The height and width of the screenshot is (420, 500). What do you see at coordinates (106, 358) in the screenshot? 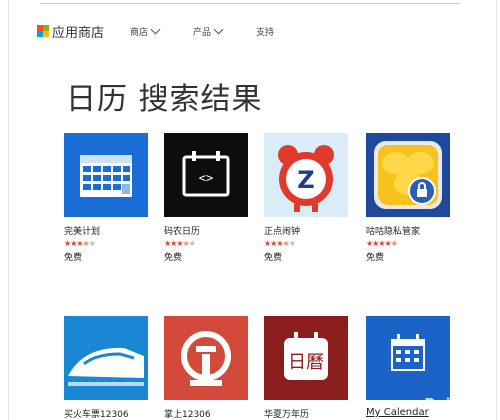
I see `bullet-train-icon` at bounding box center [106, 358].